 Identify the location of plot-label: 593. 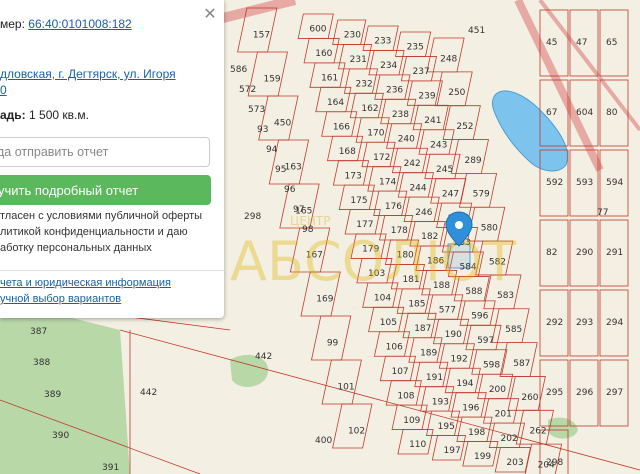
(584, 183).